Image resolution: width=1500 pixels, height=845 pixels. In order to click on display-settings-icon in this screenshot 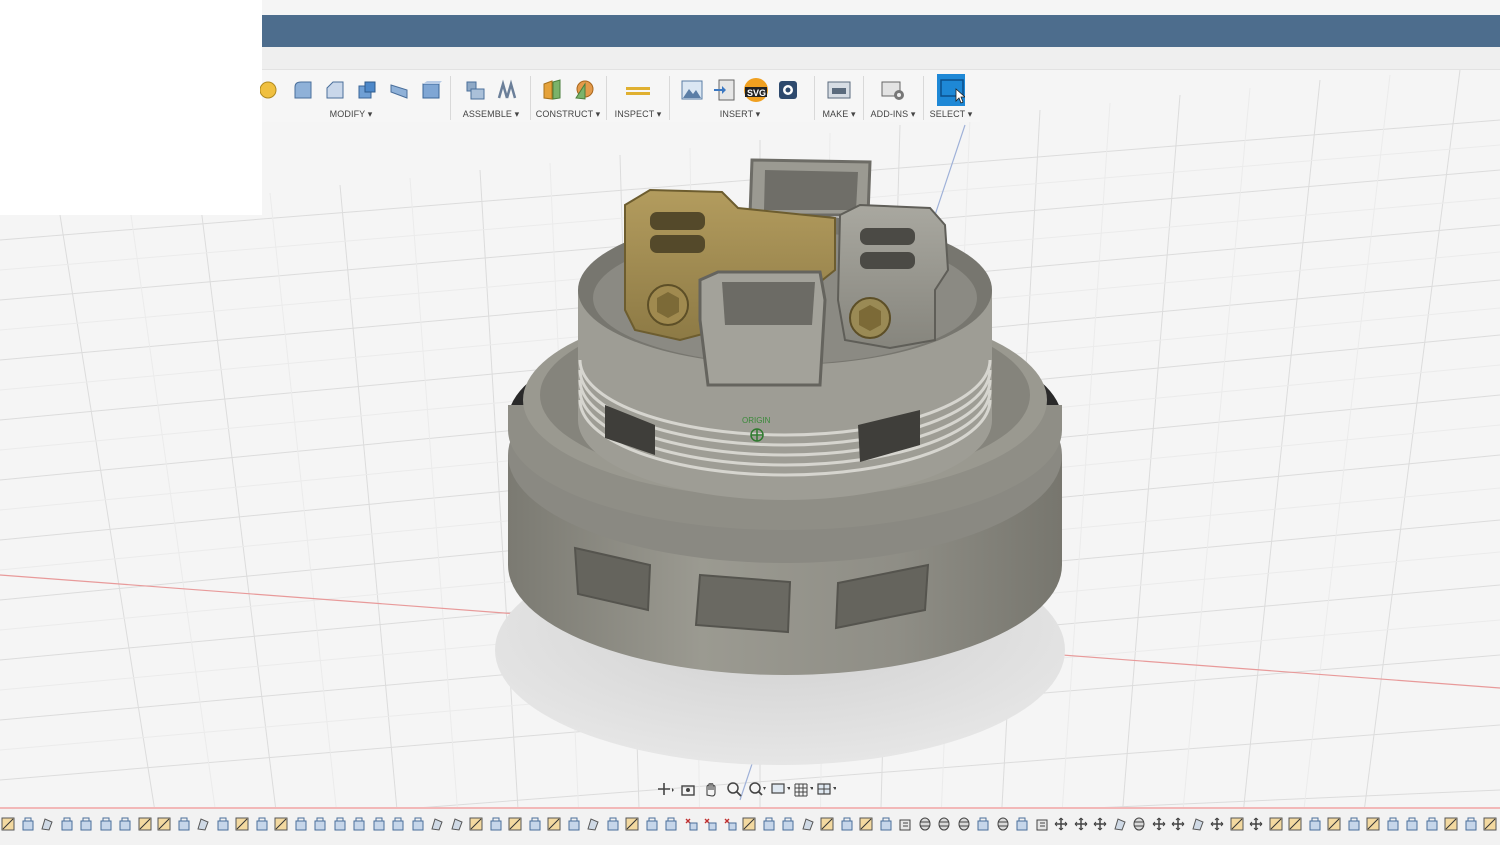, I will do `click(780, 789)`.